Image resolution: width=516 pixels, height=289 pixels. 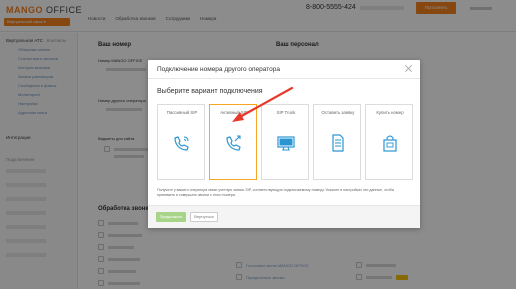 I want to click on option-passive-sip: Пассивный SIP, so click(x=181, y=142).